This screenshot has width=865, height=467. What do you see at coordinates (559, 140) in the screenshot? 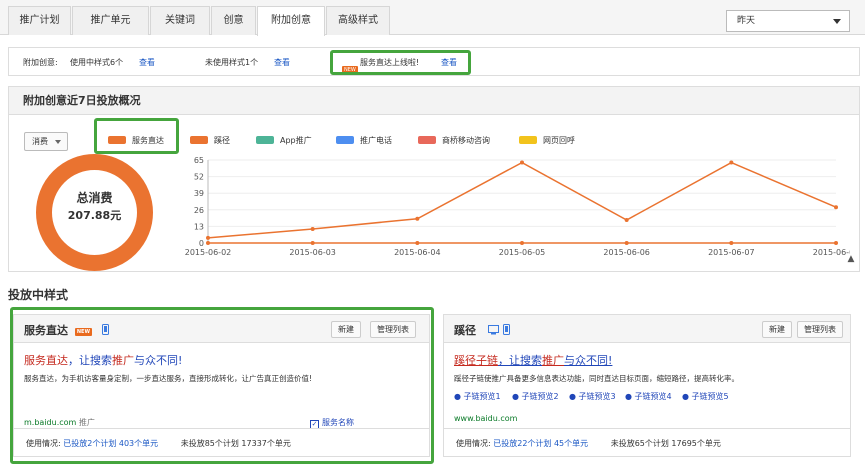
I see `legend-label: 网页回呼` at bounding box center [559, 140].